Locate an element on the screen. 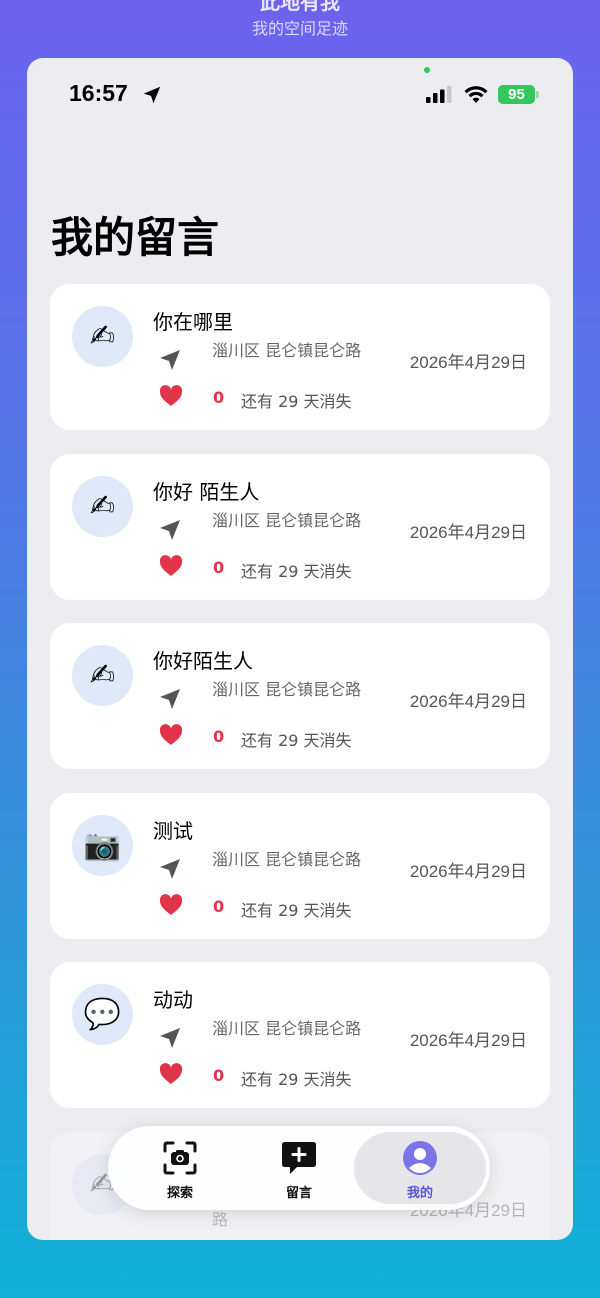  tab-post: 留言 is located at coordinates (299, 1168).